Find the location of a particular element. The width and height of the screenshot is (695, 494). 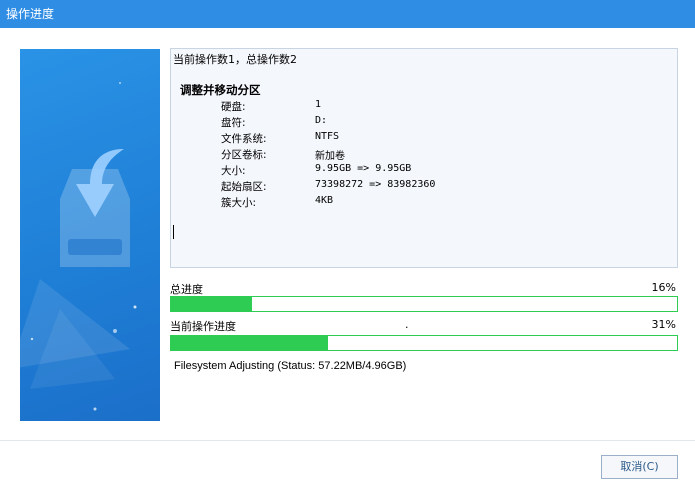

current-progress-marker: . is located at coordinates (407, 324).